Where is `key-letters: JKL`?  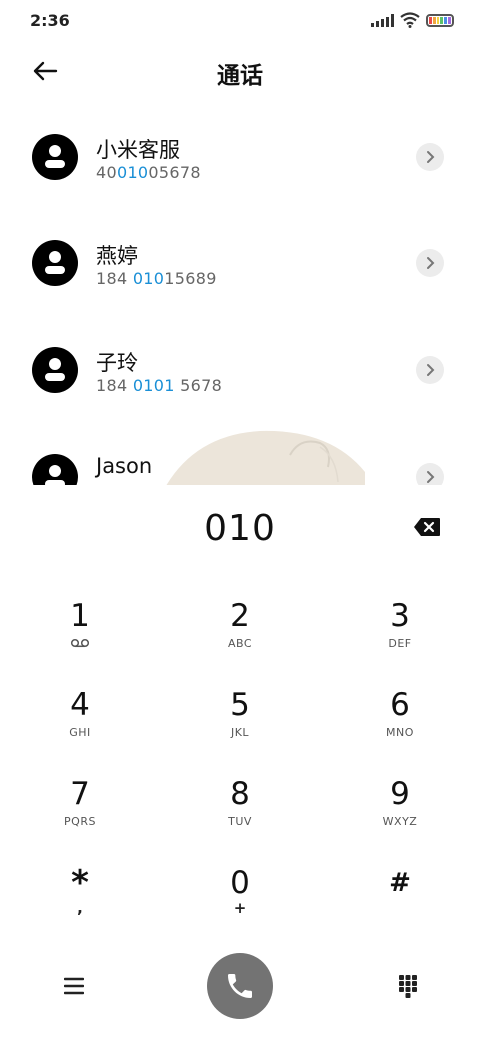
key-letters: JKL is located at coordinates (240, 732).